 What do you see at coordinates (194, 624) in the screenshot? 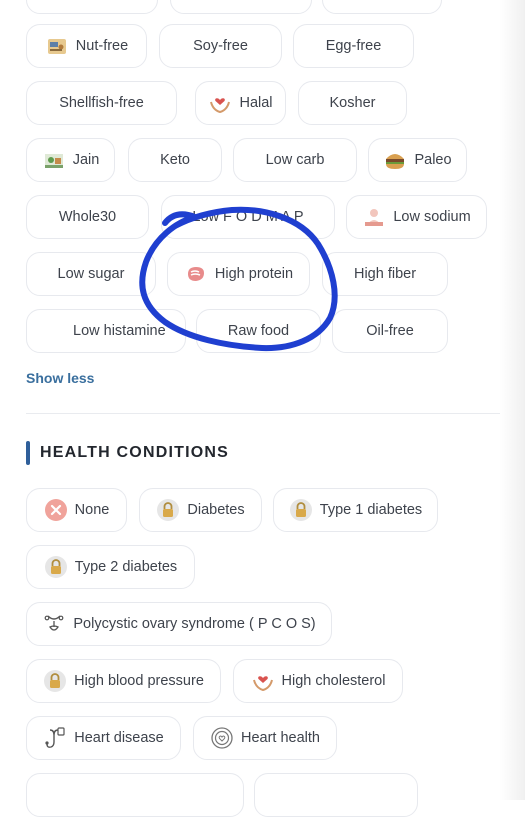
I see `chip-label: Polycystic ovary syndrome ( P C O S)` at bounding box center [194, 624].